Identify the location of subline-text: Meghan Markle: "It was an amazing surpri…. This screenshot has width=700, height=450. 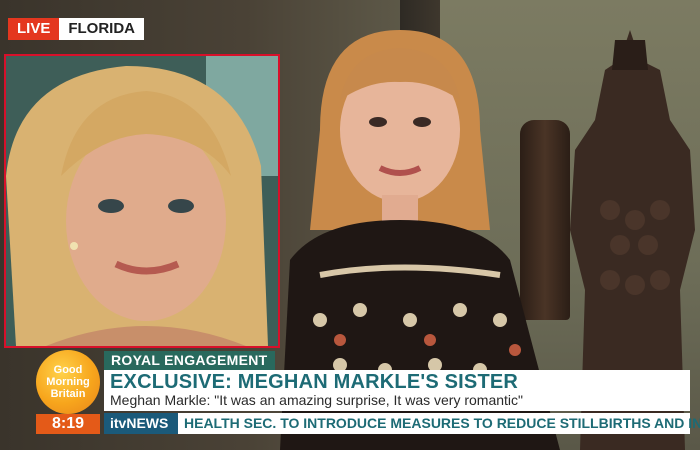
(316, 400).